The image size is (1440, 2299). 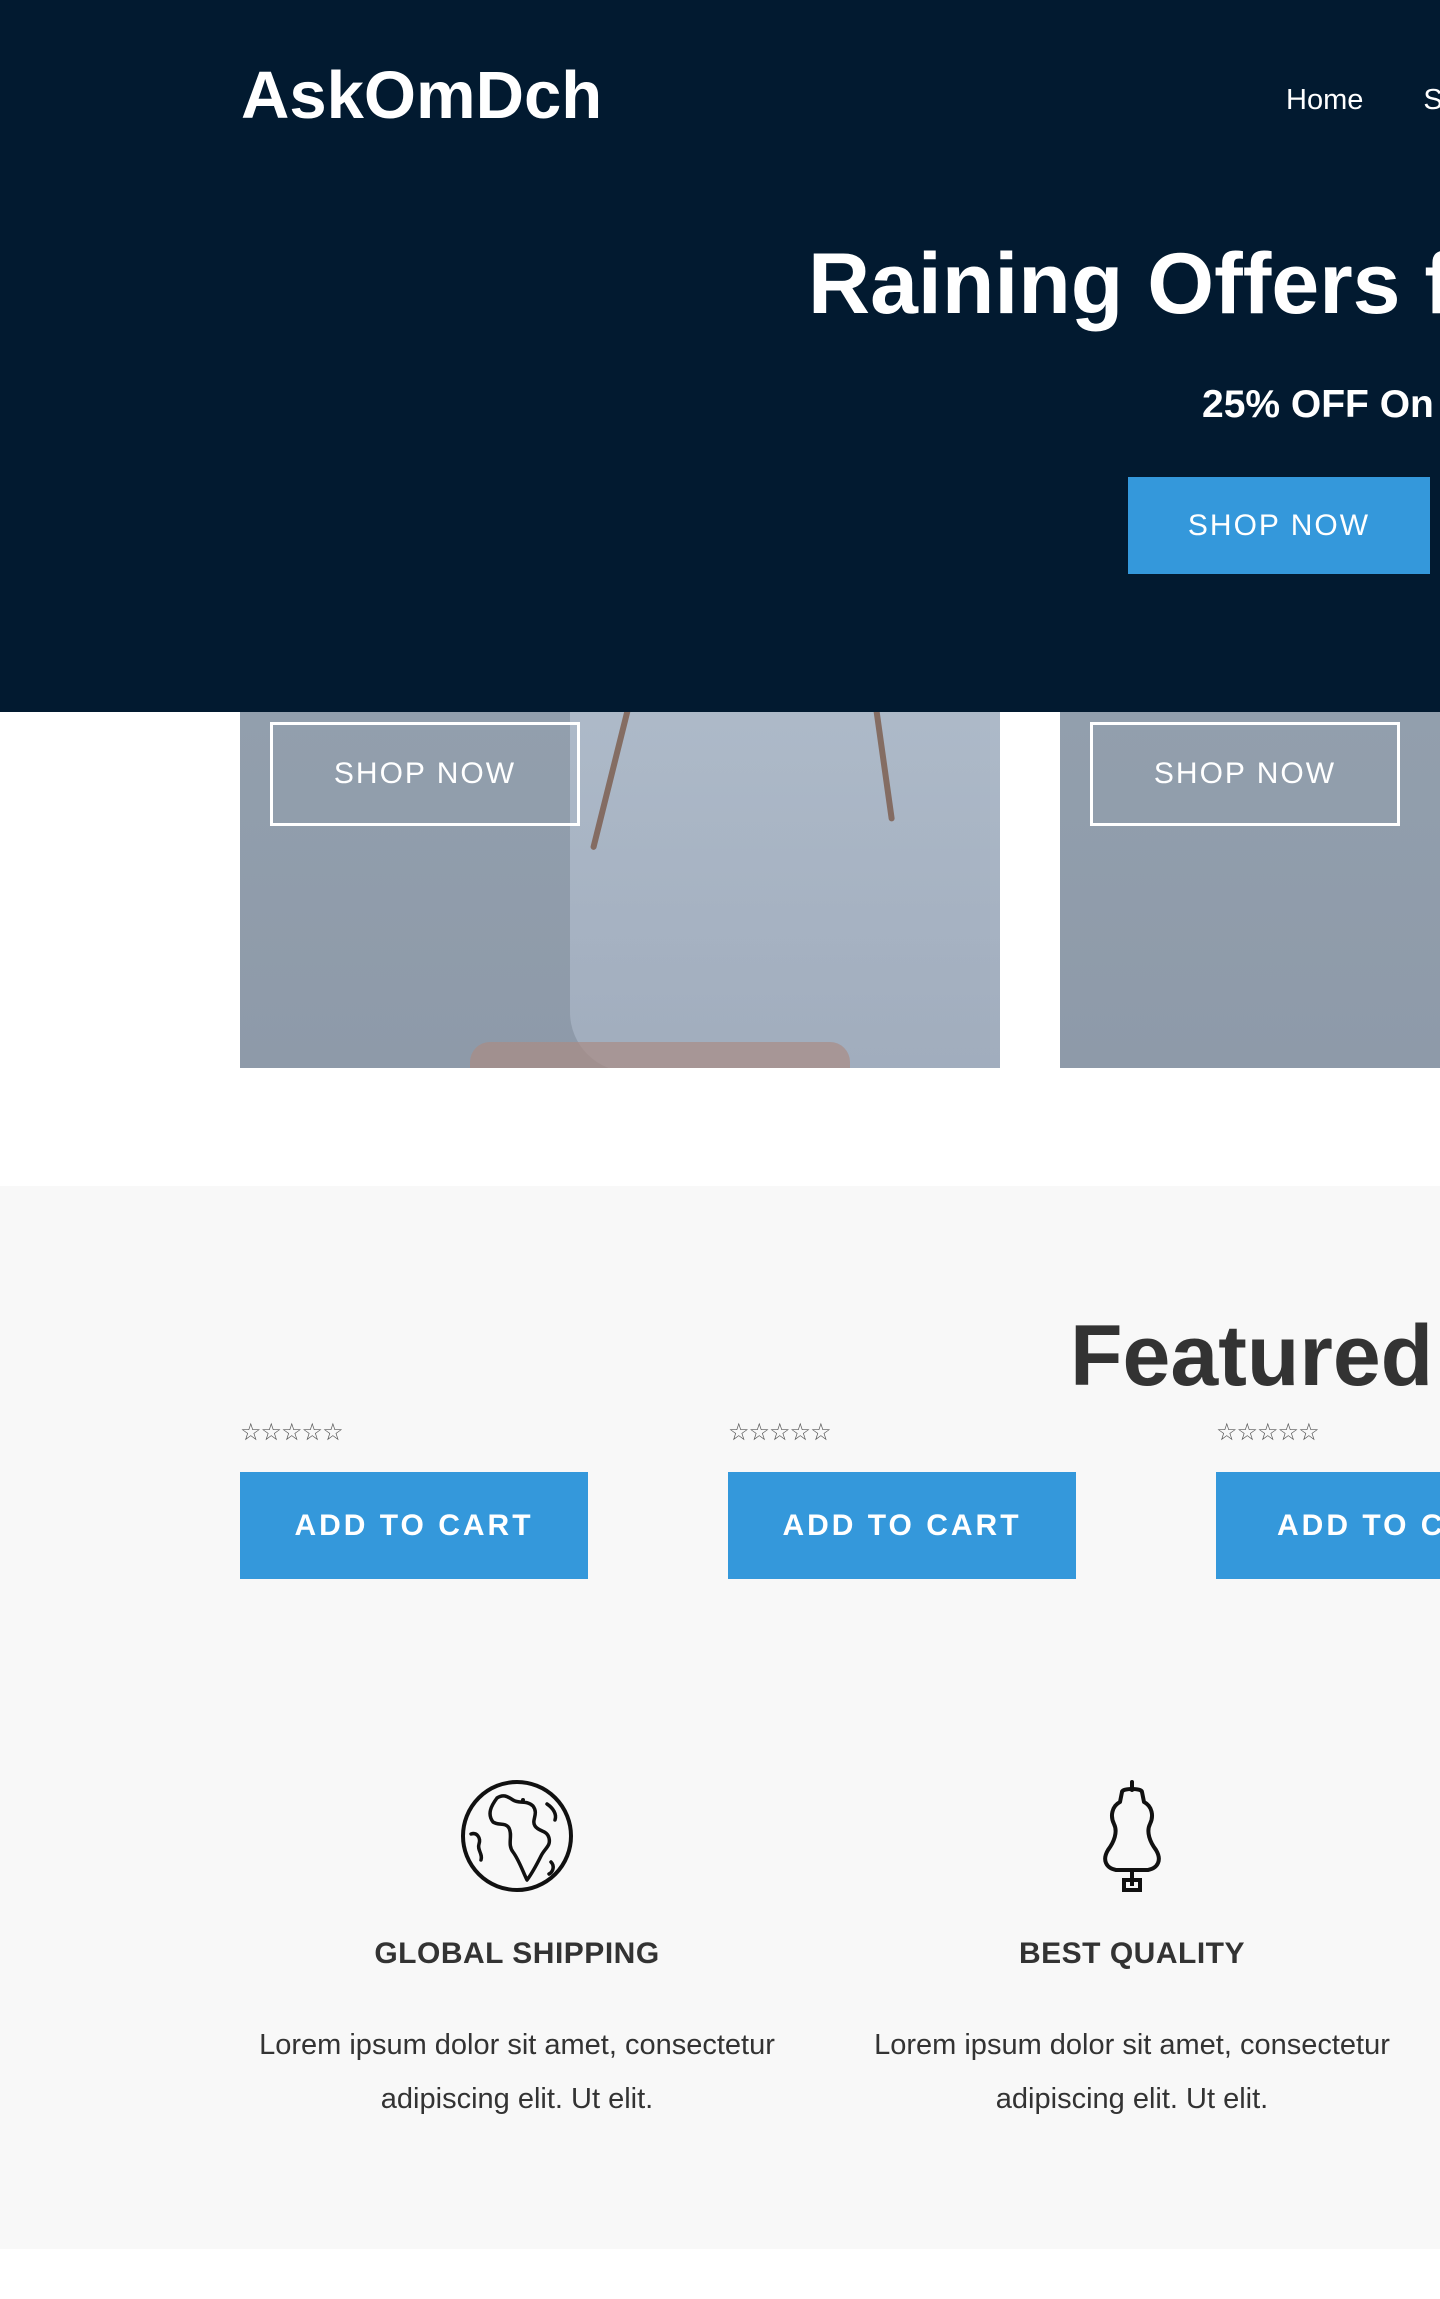 I want to click on add-to-cart-button: ADD TO CA, so click(x=1328, y=1525).